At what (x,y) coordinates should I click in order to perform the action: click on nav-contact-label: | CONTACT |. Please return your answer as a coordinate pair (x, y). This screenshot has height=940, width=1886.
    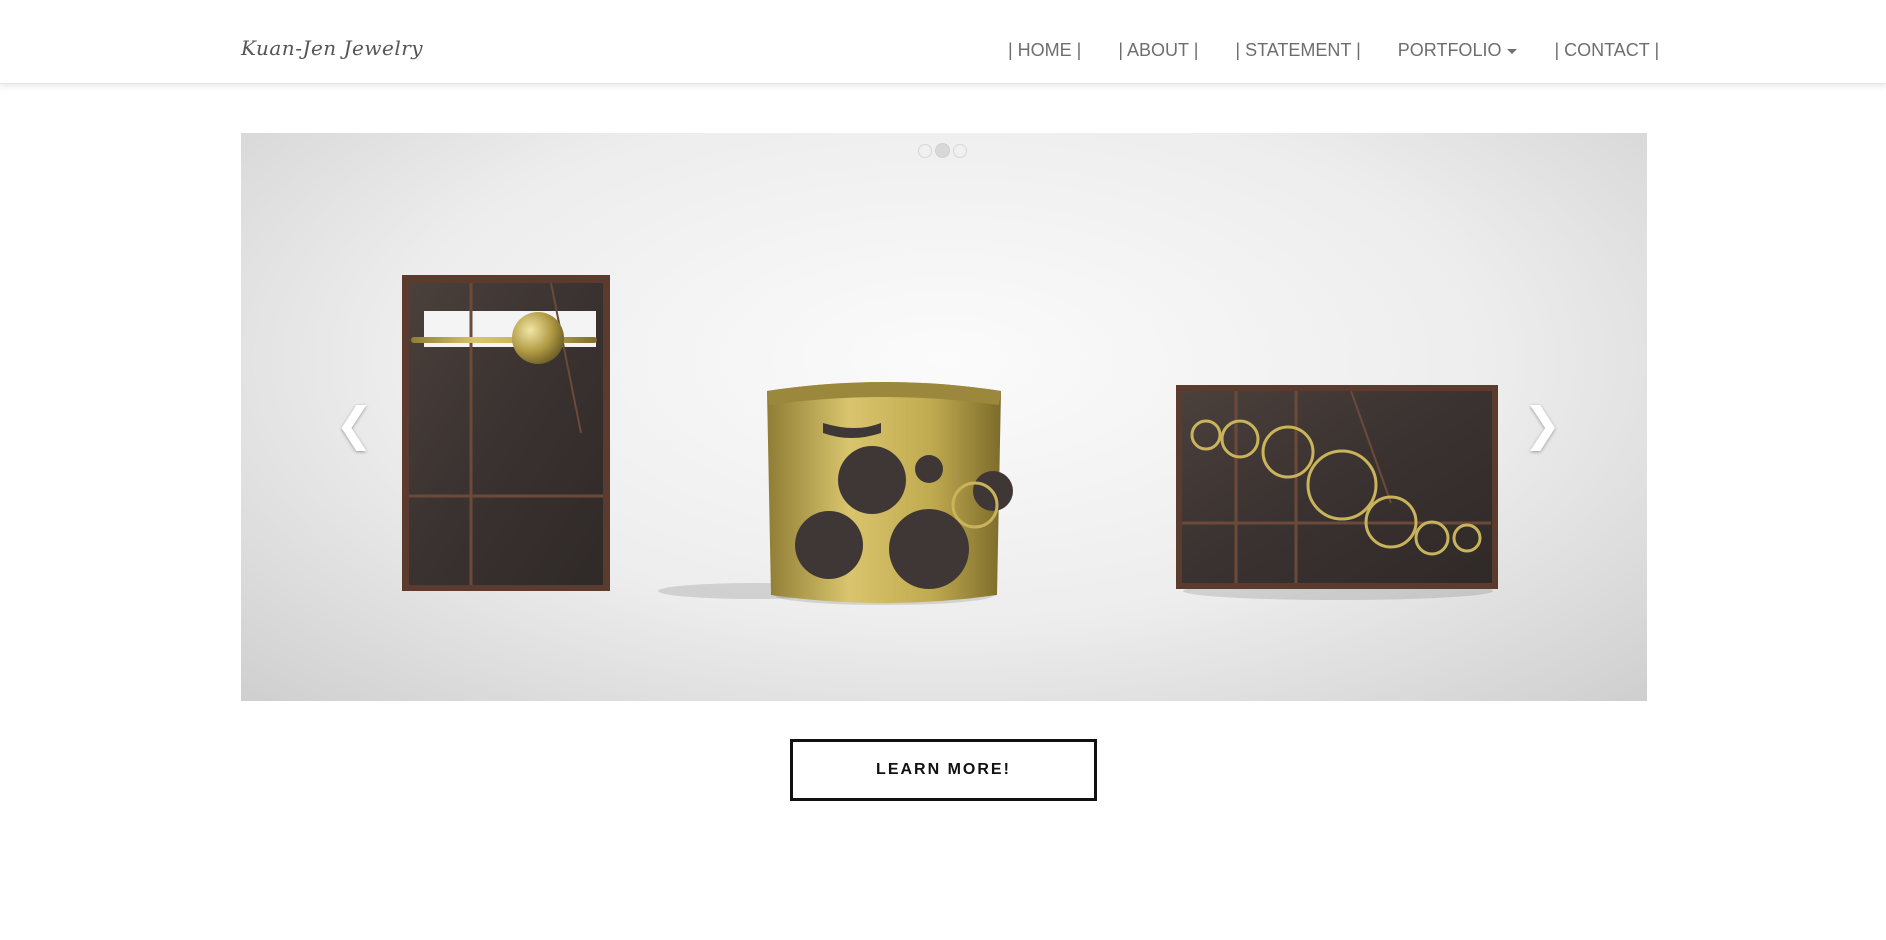
    Looking at the image, I should click on (1607, 50).